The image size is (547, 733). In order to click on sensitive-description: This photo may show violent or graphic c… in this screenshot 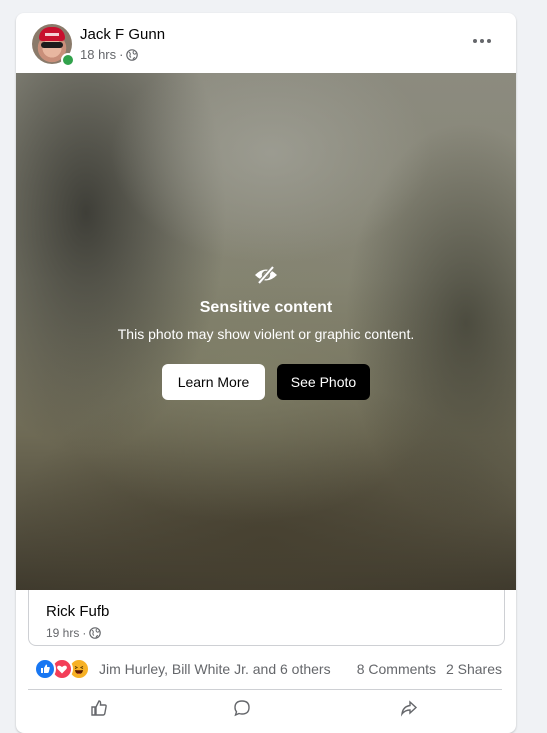, I will do `click(266, 334)`.